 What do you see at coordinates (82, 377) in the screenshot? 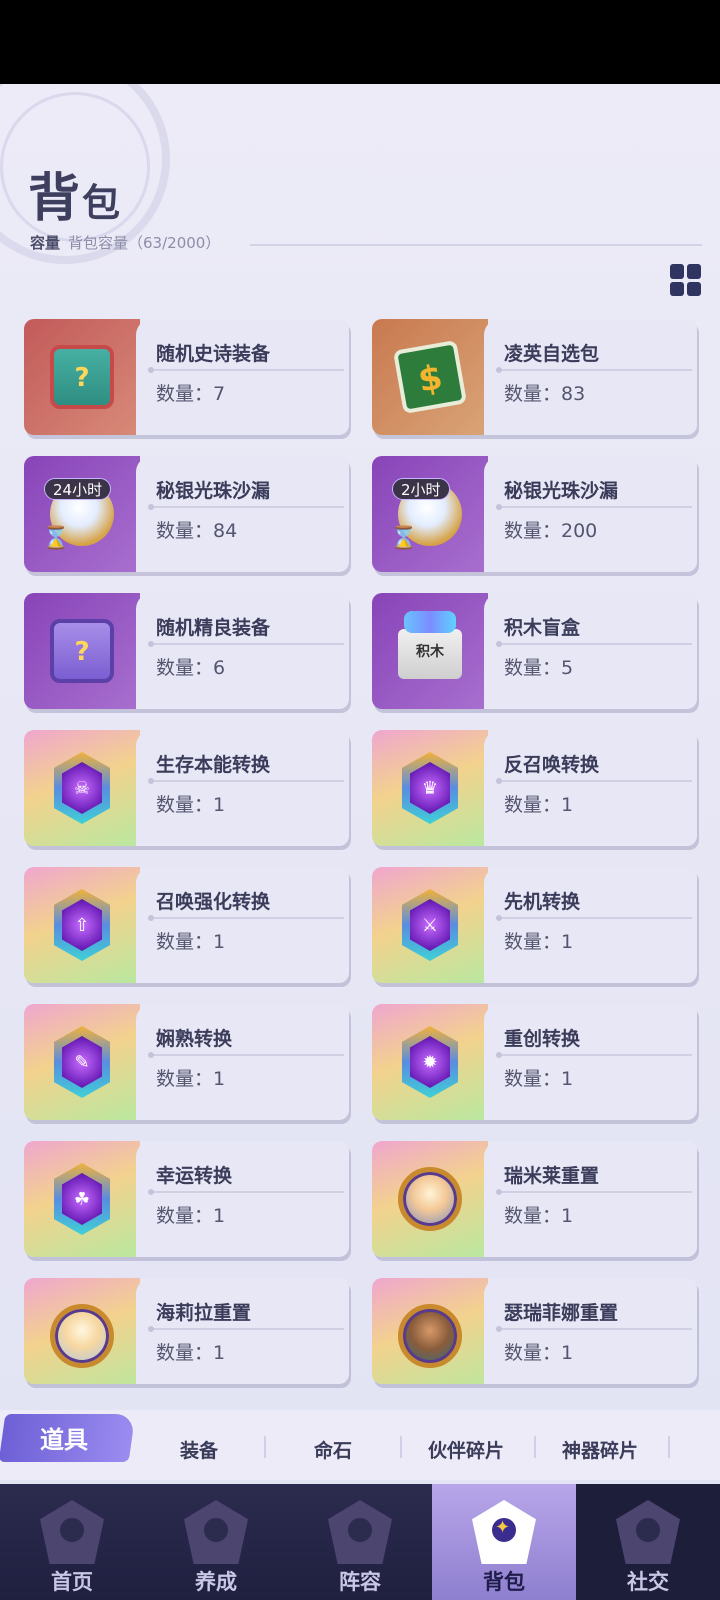
I see `epic-chest-icon: ?` at bounding box center [82, 377].